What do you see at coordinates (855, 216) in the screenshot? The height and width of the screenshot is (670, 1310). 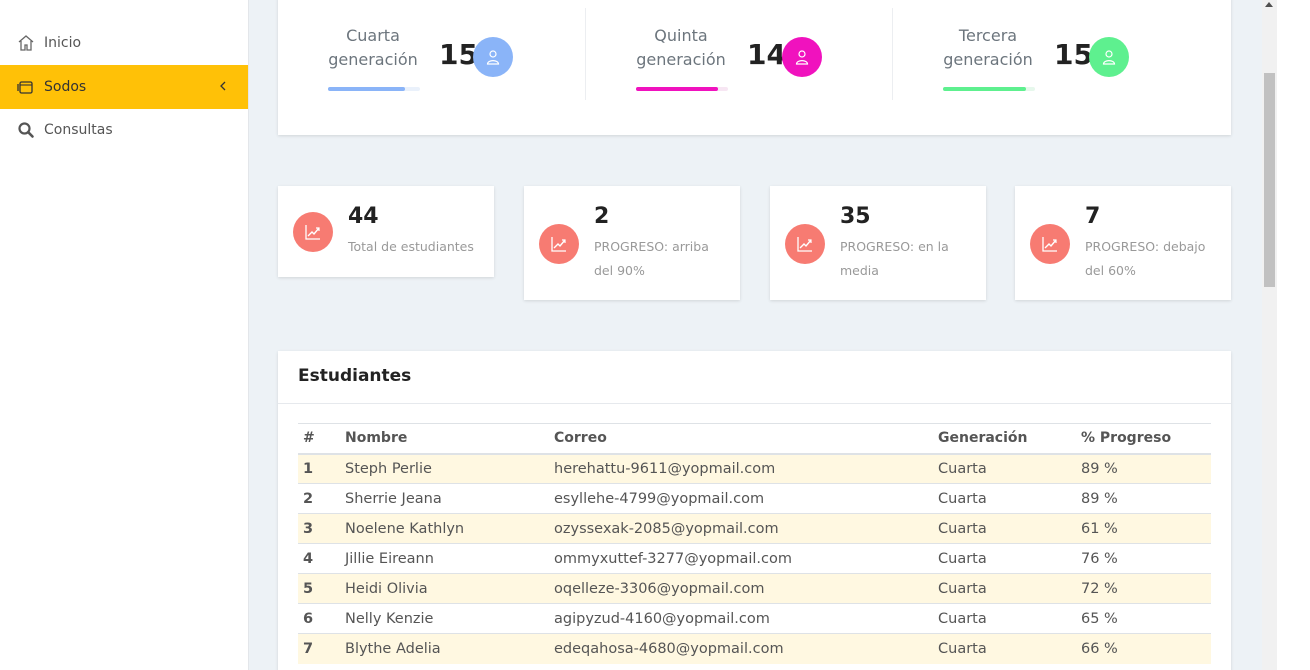 I see `stat-value: 35` at bounding box center [855, 216].